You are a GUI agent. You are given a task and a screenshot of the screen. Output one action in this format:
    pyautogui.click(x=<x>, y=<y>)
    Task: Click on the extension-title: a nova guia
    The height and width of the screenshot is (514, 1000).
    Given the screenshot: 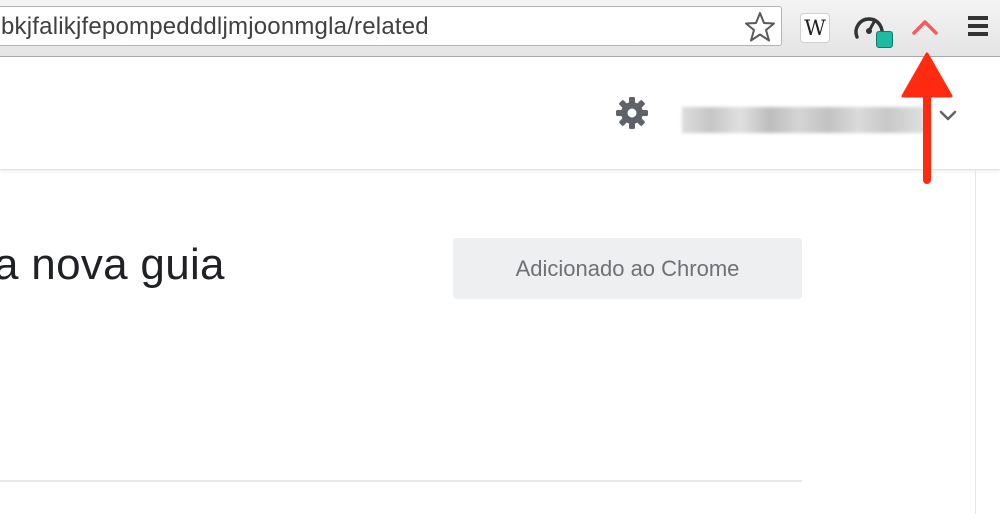 What is the action you would take?
    pyautogui.click(x=112, y=264)
    